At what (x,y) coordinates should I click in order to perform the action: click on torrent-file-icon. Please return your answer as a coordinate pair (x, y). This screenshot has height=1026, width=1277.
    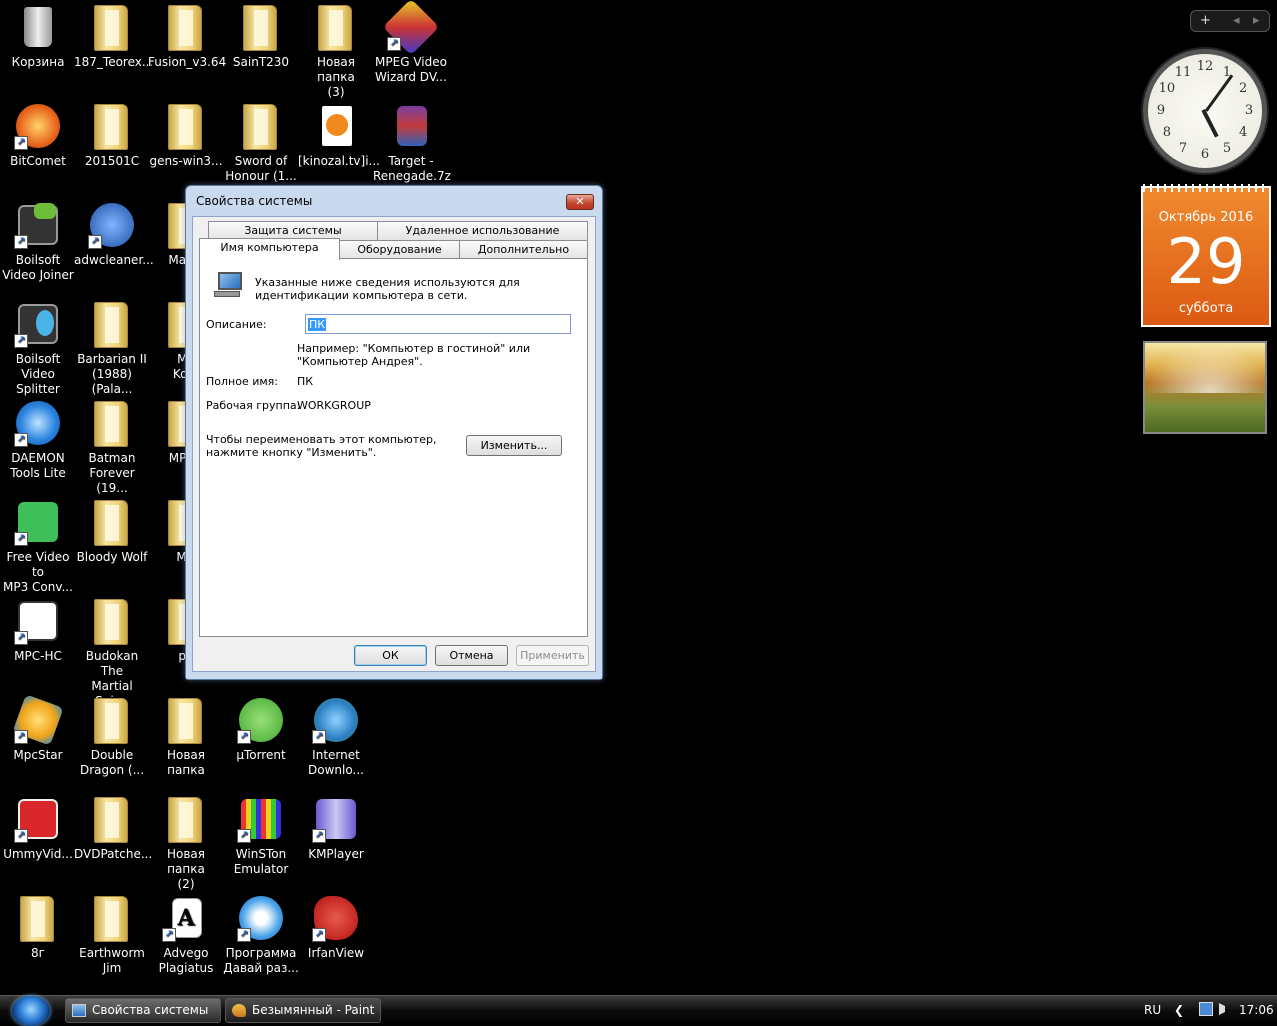
    Looking at the image, I should click on (336, 126).